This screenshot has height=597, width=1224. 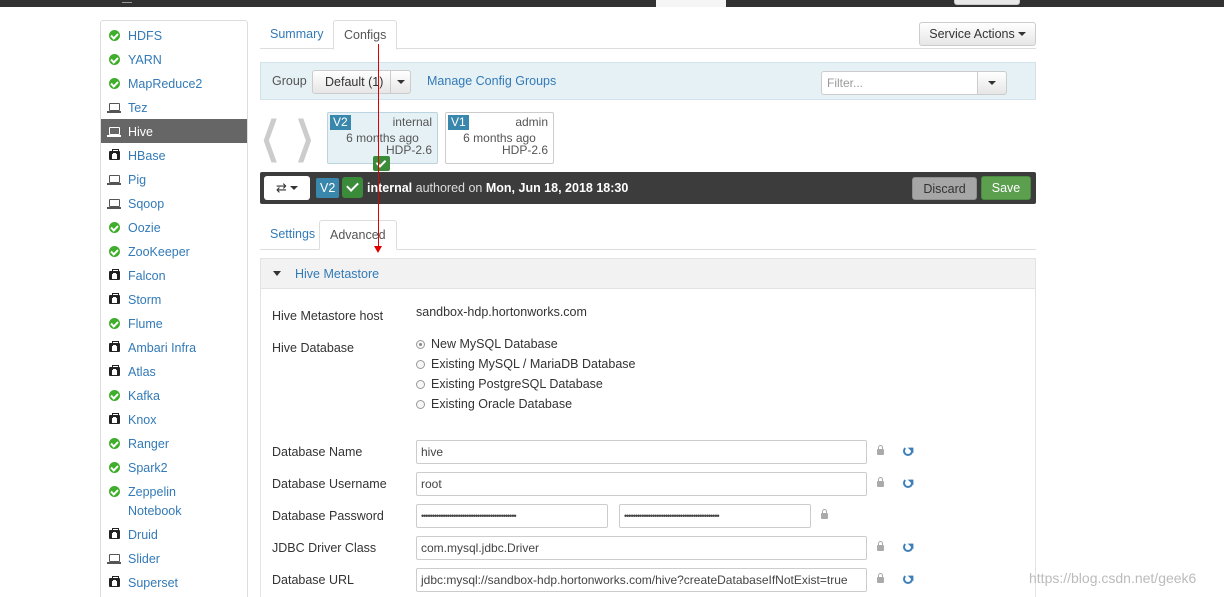 What do you see at coordinates (159, 252) in the screenshot?
I see `sidebar-item-label: ZooKeeper` at bounding box center [159, 252].